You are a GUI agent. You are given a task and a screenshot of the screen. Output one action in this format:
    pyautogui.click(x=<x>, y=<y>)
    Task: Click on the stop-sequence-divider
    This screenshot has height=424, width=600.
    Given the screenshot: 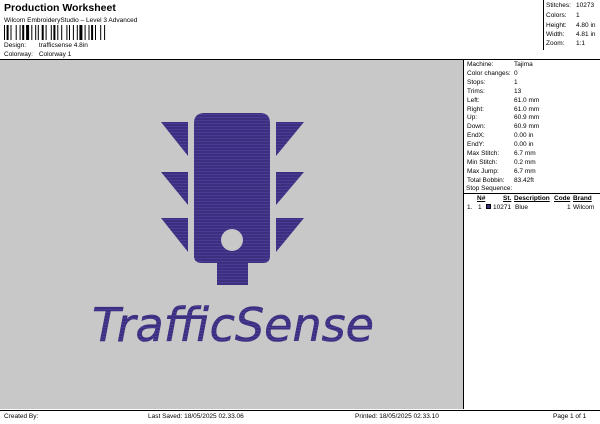 What is the action you would take?
    pyautogui.click(x=532, y=193)
    